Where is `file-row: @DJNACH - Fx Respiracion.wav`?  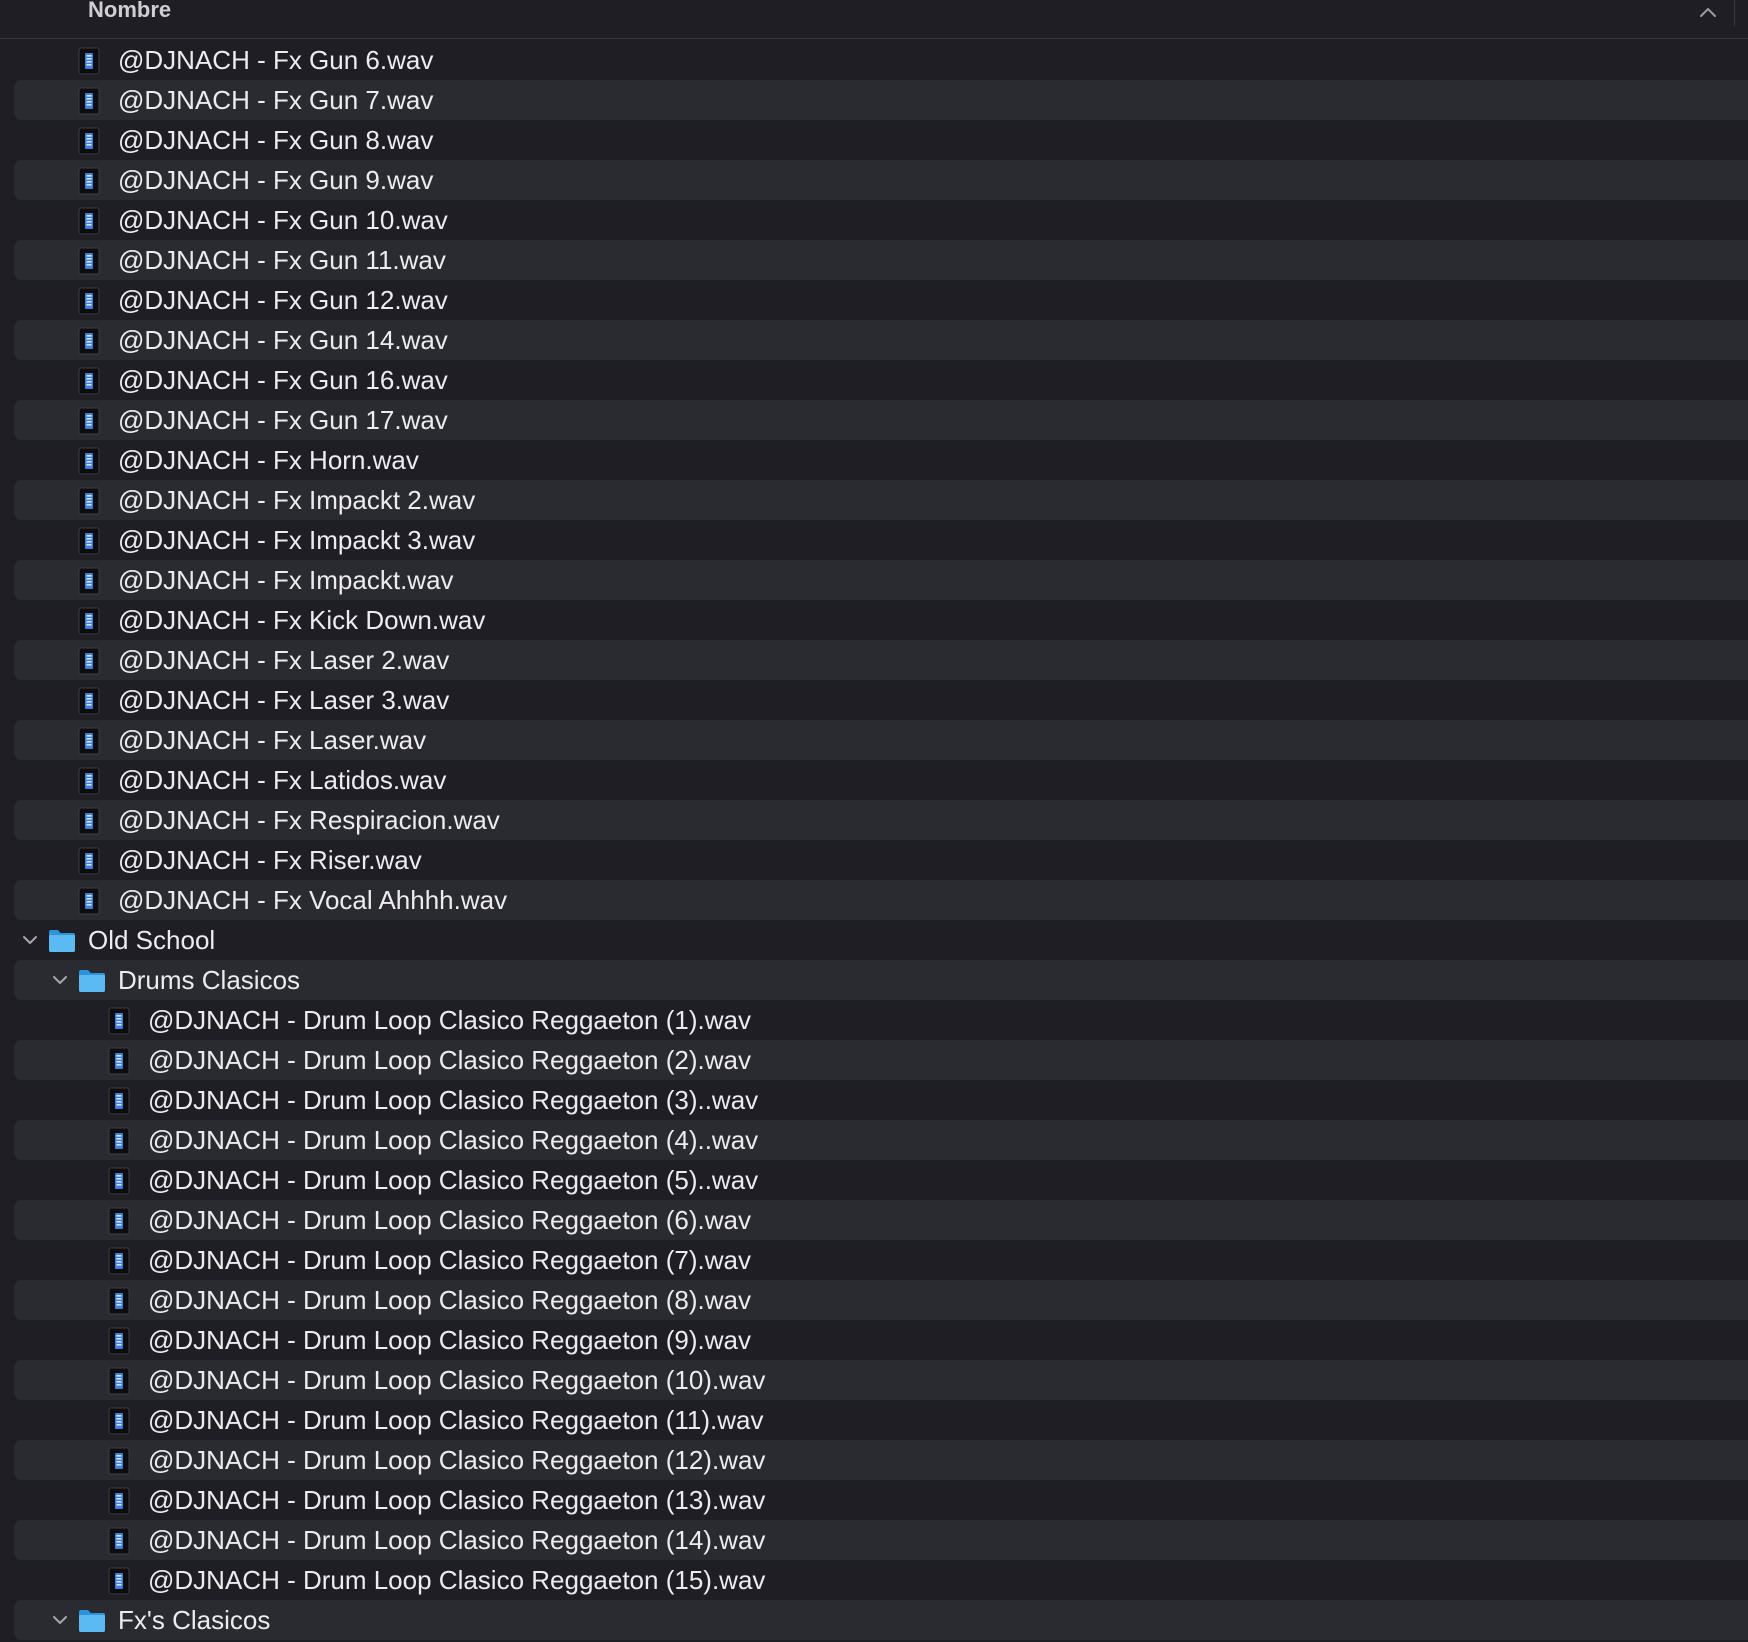
file-row: @DJNACH - Fx Respiracion.wav is located at coordinates (881, 820).